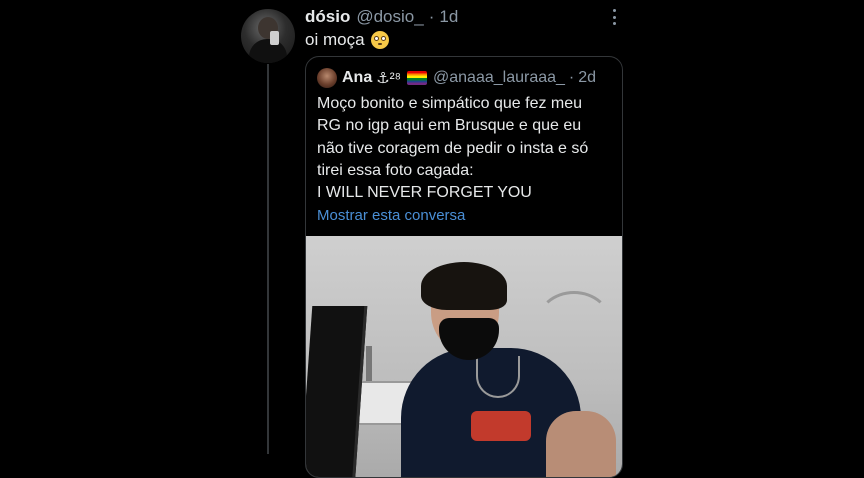 The height and width of the screenshot is (478, 864). Describe the element at coordinates (274, 38) in the screenshot. I see `avatar-phone` at that location.